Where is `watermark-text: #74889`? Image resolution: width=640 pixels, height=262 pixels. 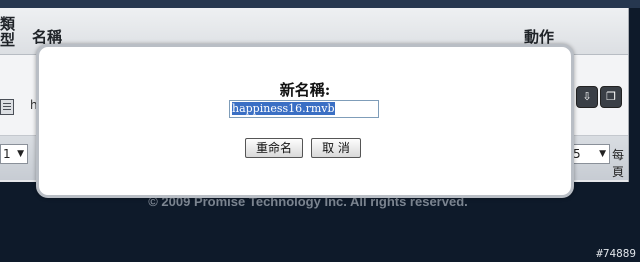
watermark-text: #74889 is located at coordinates (616, 253).